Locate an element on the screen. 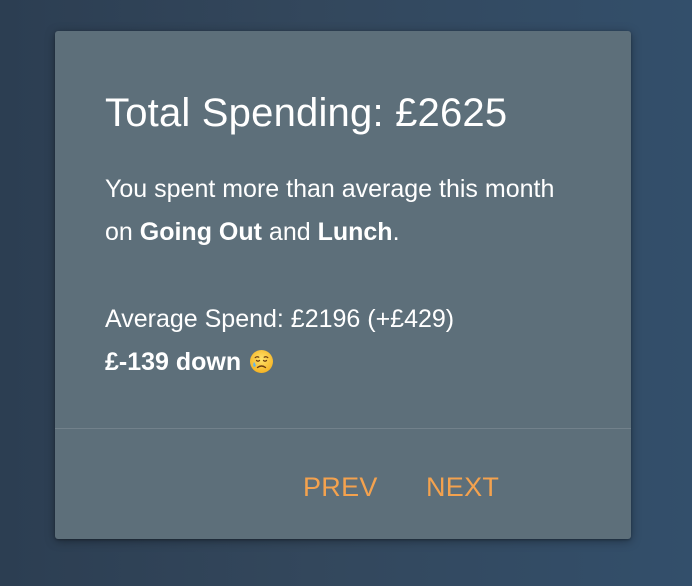 This screenshot has height=586, width=692. summary-conjunction: and is located at coordinates (289, 232).